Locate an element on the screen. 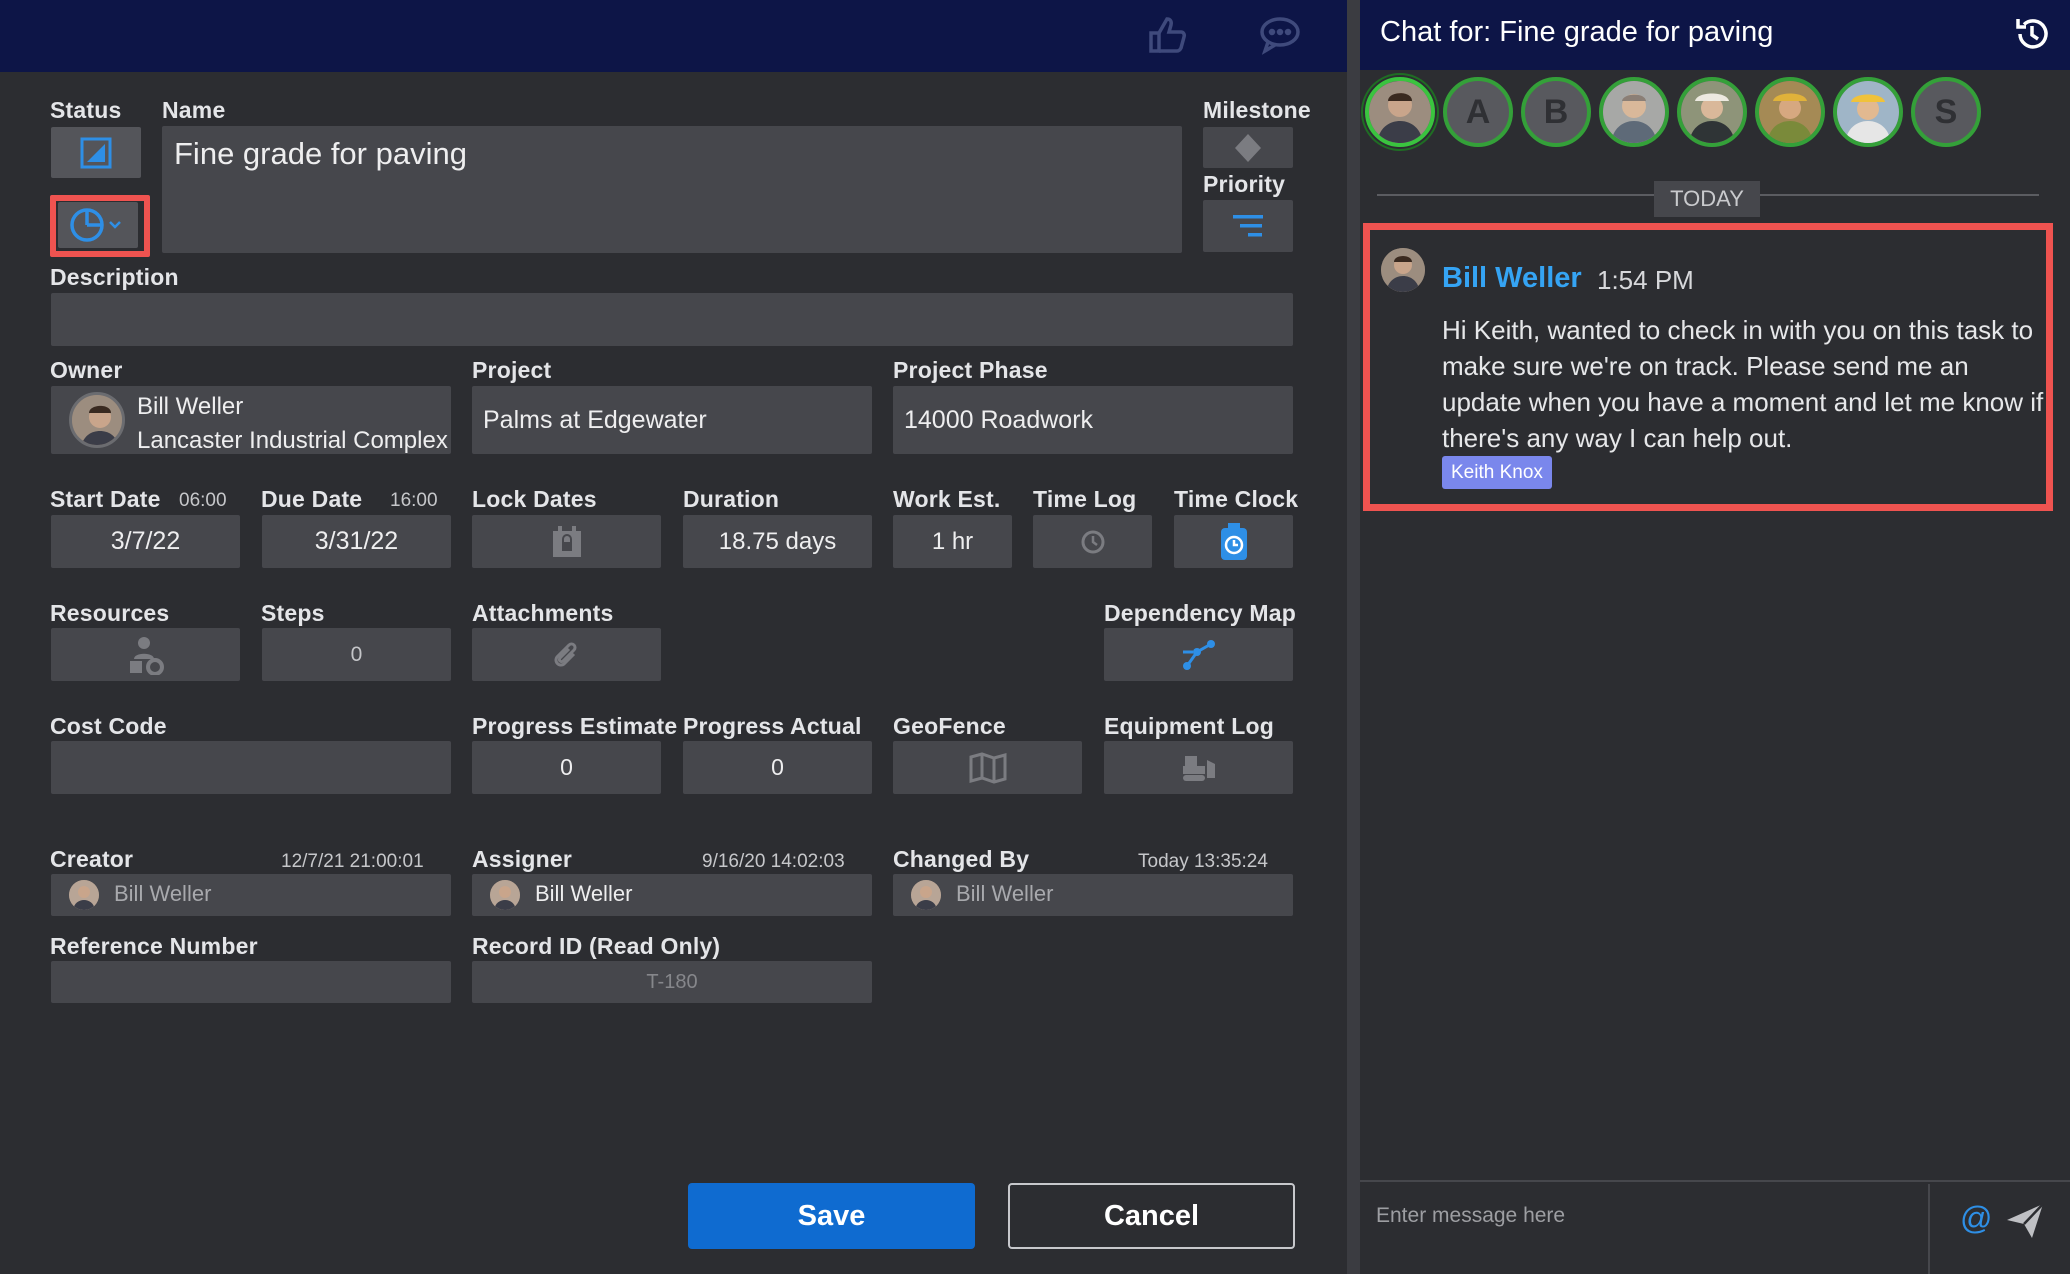  lock-calendar-icon is located at coordinates (566, 541).